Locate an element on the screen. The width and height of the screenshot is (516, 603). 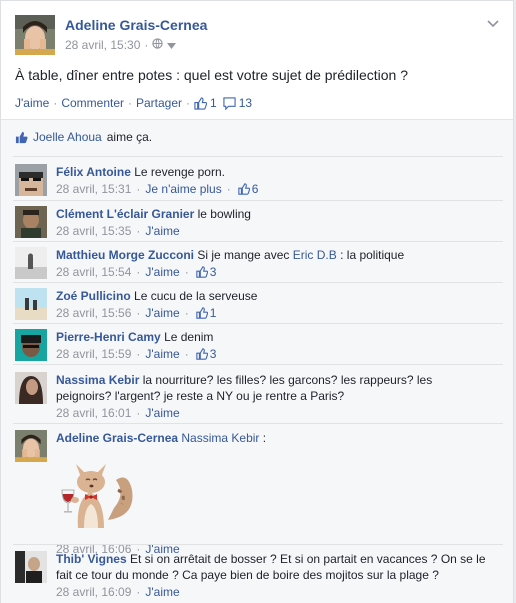
comment-count: 13 is located at coordinates (245, 103).